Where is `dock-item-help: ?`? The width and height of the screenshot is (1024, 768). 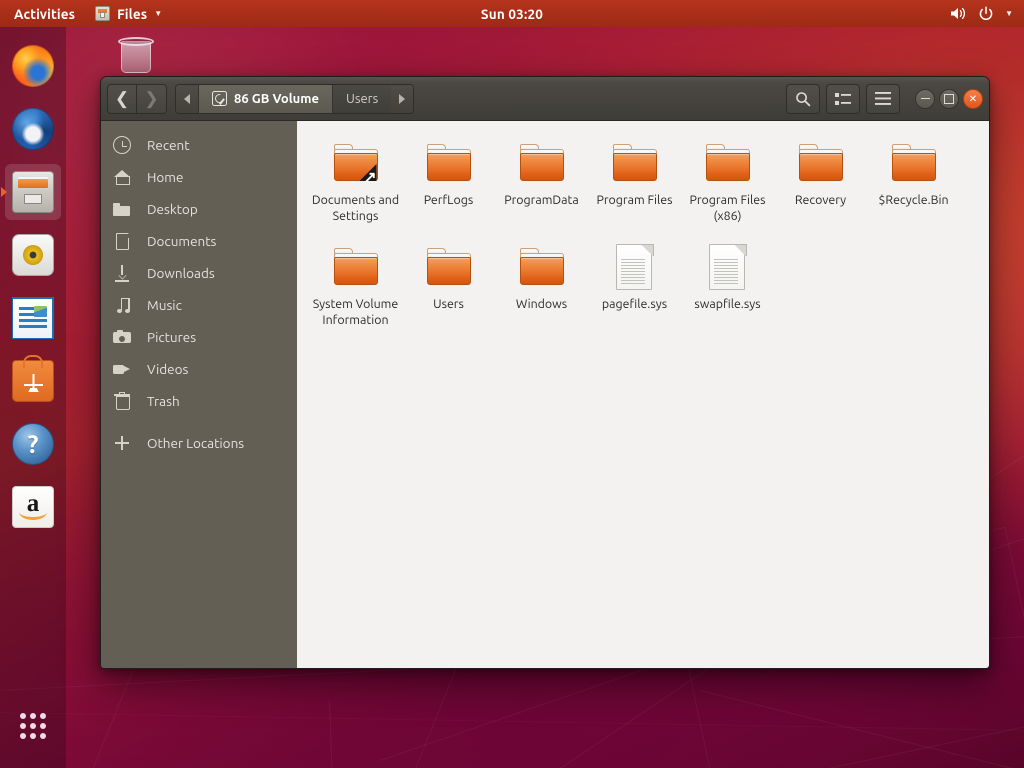
dock-item-help: ? is located at coordinates (33, 444).